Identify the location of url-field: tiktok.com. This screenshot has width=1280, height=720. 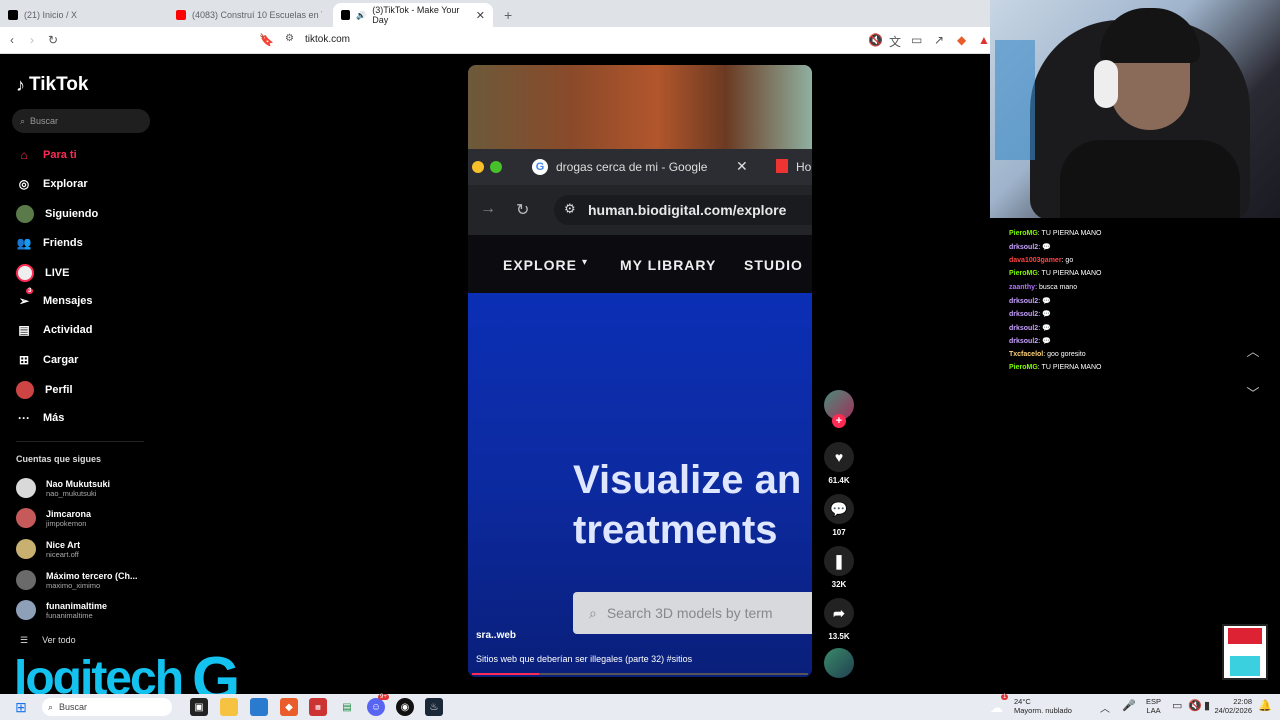
(327, 39).